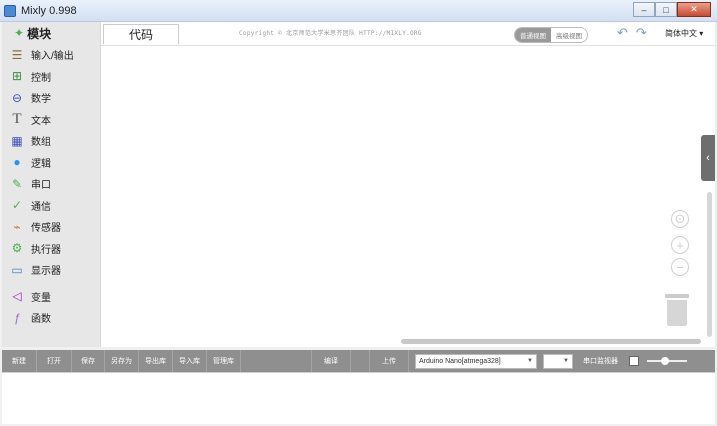 This screenshot has width=717, height=426. Describe the element at coordinates (88, 361) in the screenshot. I see `save-button: 保存` at that location.